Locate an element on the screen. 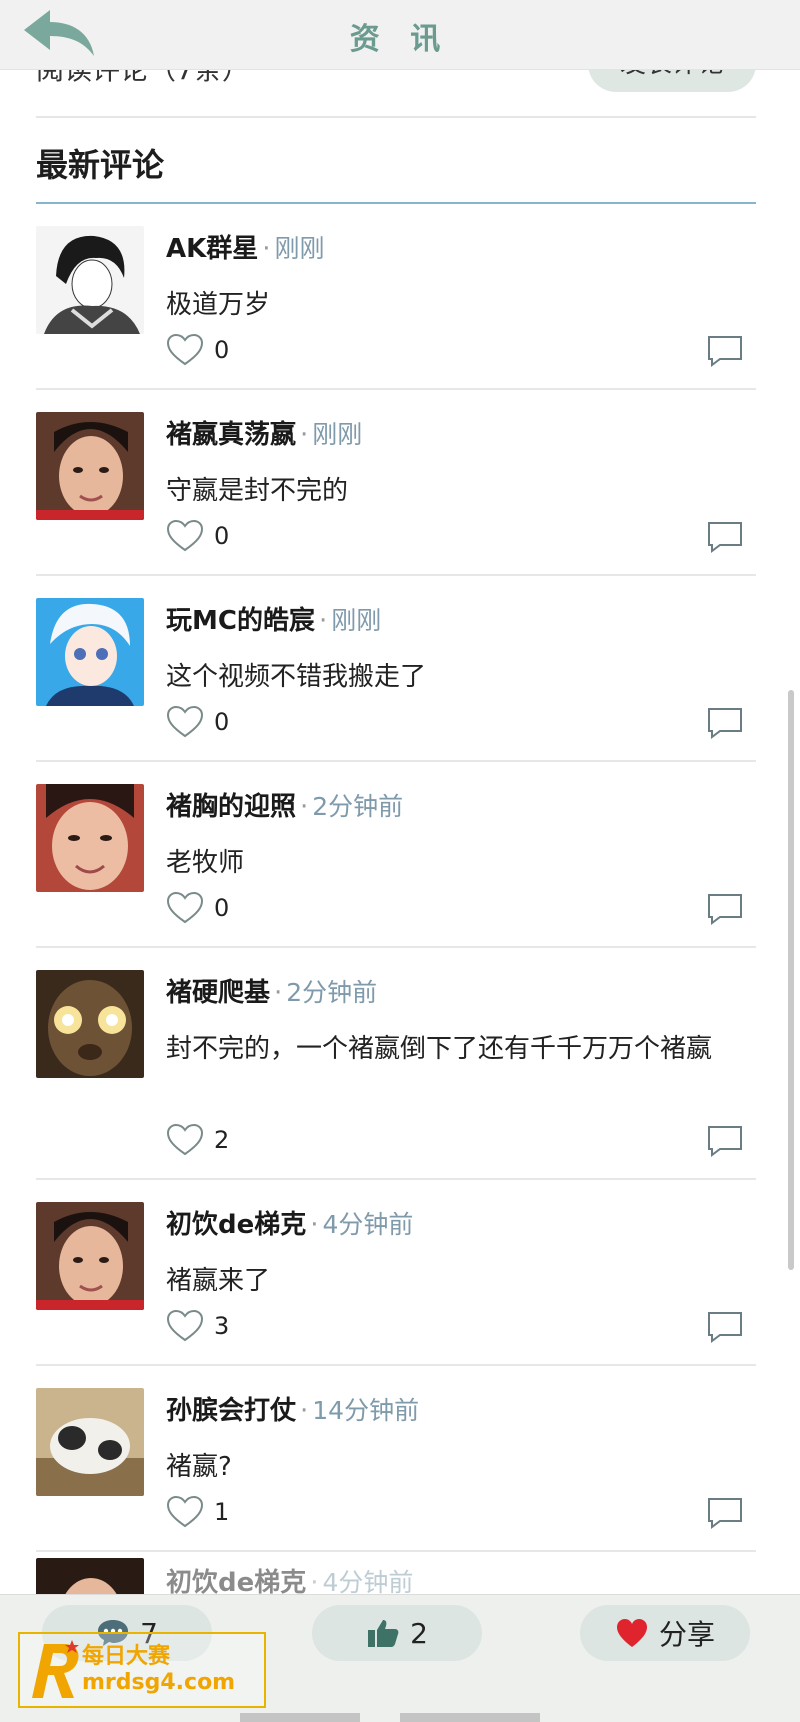 The image size is (800, 1722). comment-item: 初饮de梯克 · 4分钟前 褚嬴来了 3 is located at coordinates (396, 1273).